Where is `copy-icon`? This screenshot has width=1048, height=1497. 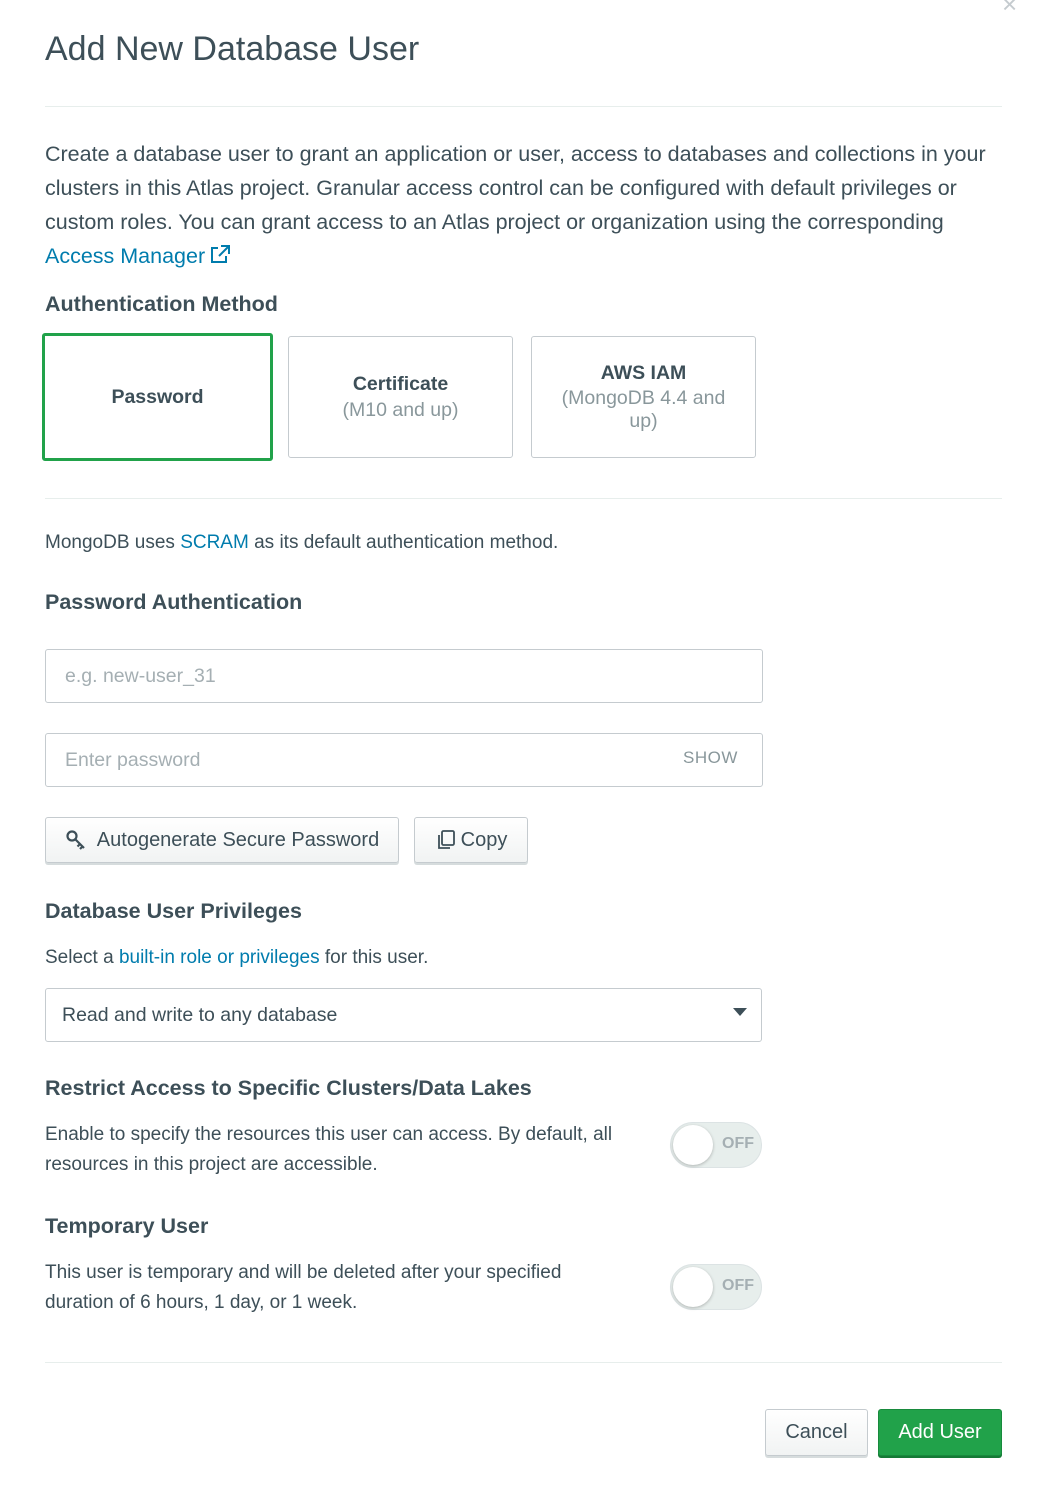
copy-icon is located at coordinates (446, 839).